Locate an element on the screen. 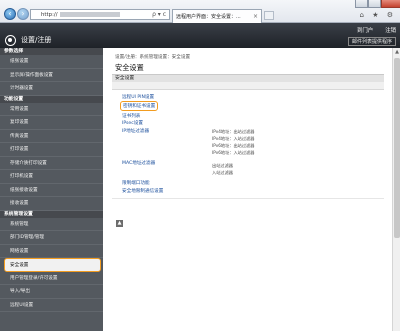 This screenshot has height=331, width=400. sidebar-item: 导入/导出 is located at coordinates (51, 292).